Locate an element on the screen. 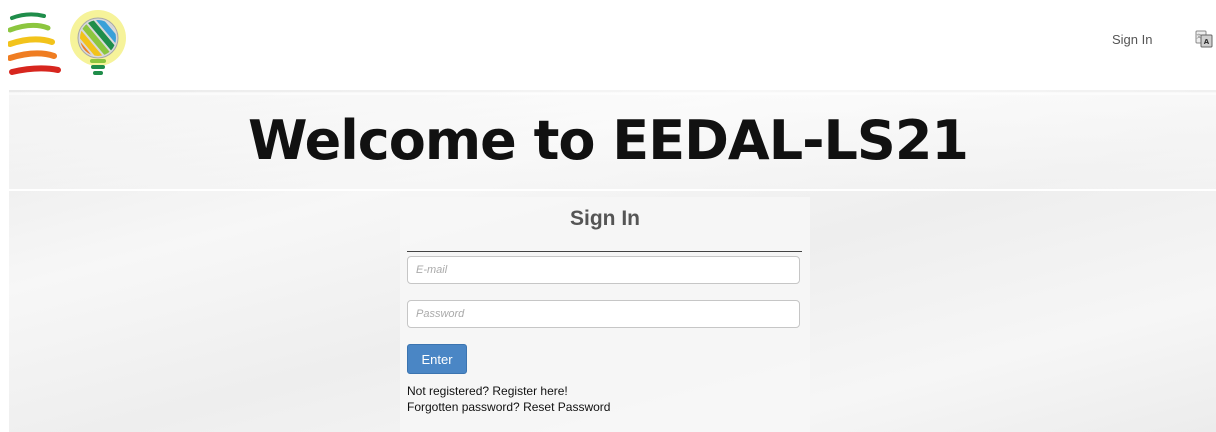  register-line: Not registered? Register here! is located at coordinates (487, 391).